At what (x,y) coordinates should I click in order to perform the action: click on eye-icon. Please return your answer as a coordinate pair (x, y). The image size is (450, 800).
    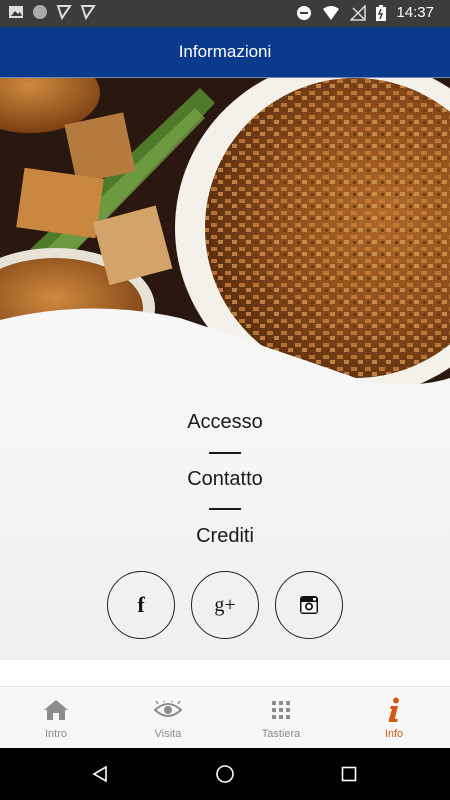
    Looking at the image, I should click on (168, 709).